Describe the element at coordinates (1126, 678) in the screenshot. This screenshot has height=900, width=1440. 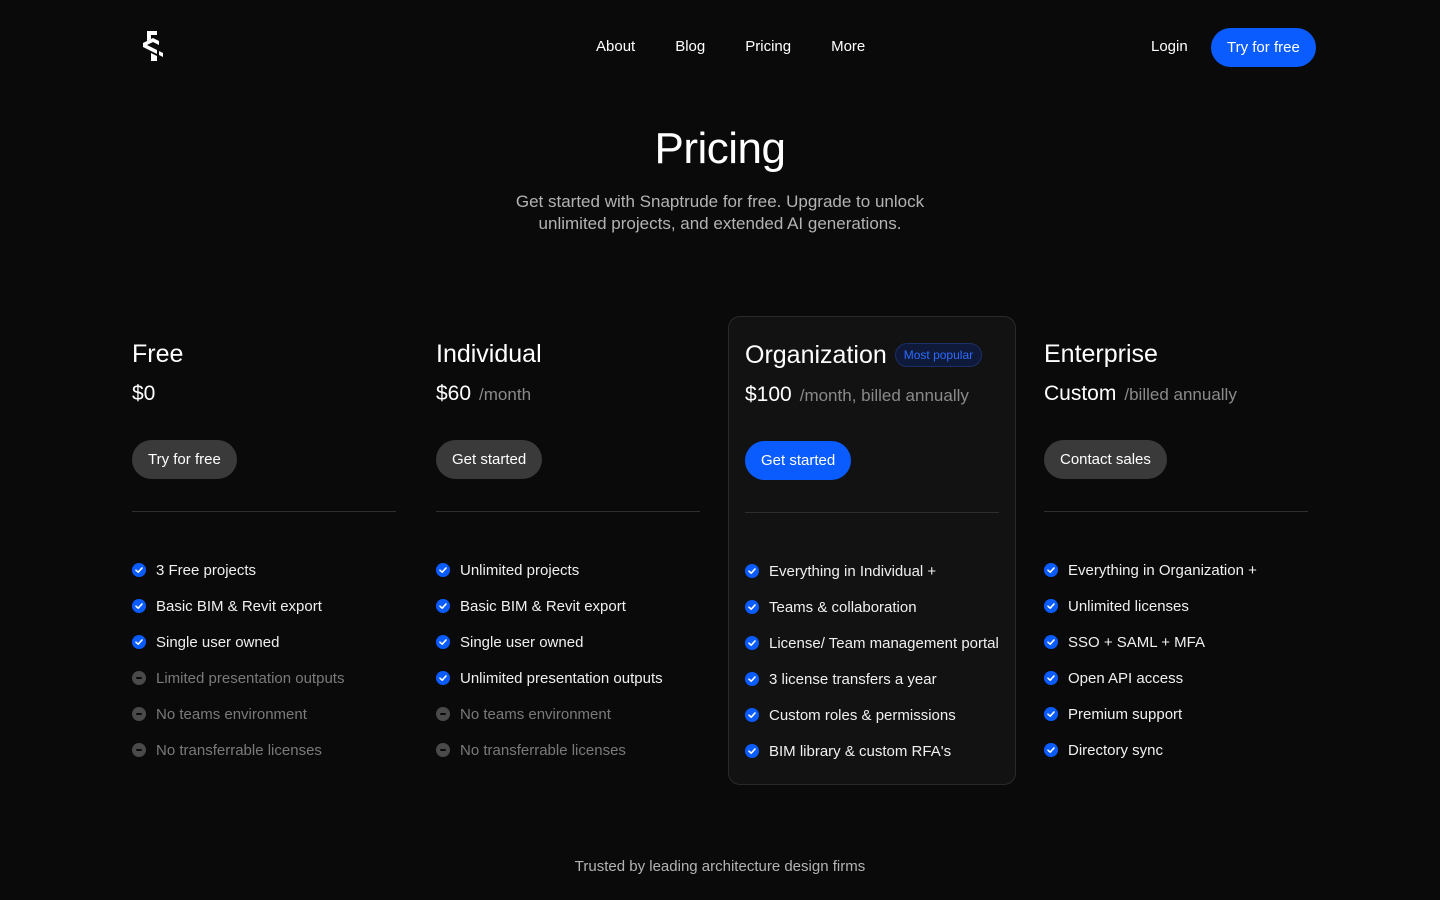
I see `feature-text: Open API access` at that location.